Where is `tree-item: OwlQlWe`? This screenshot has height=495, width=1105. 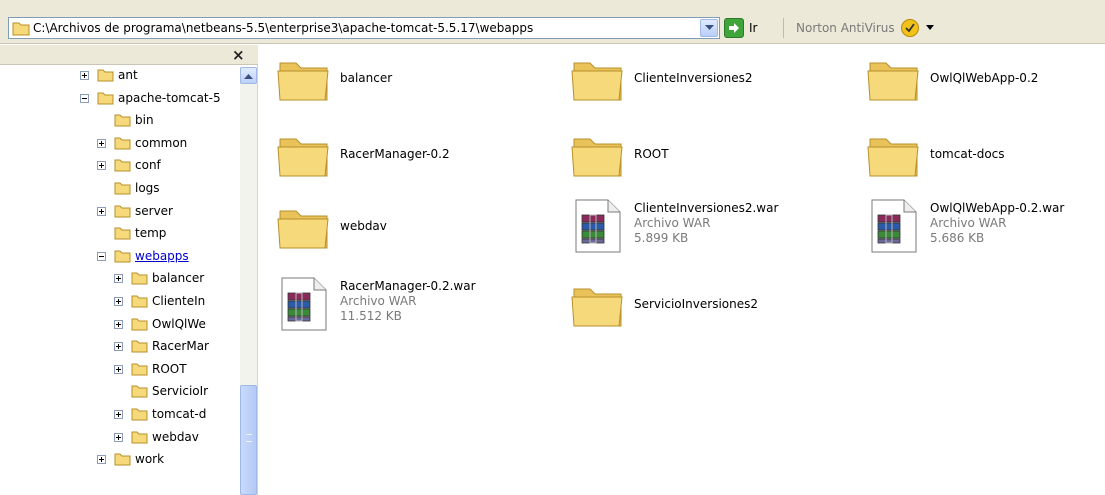 tree-item: OwlQlWe is located at coordinates (120, 325).